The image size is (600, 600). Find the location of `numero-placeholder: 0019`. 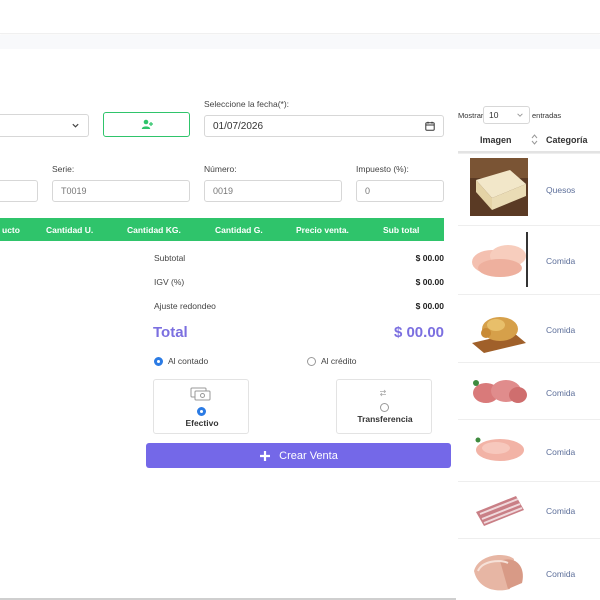

numero-placeholder: 0019 is located at coordinates (223, 191).